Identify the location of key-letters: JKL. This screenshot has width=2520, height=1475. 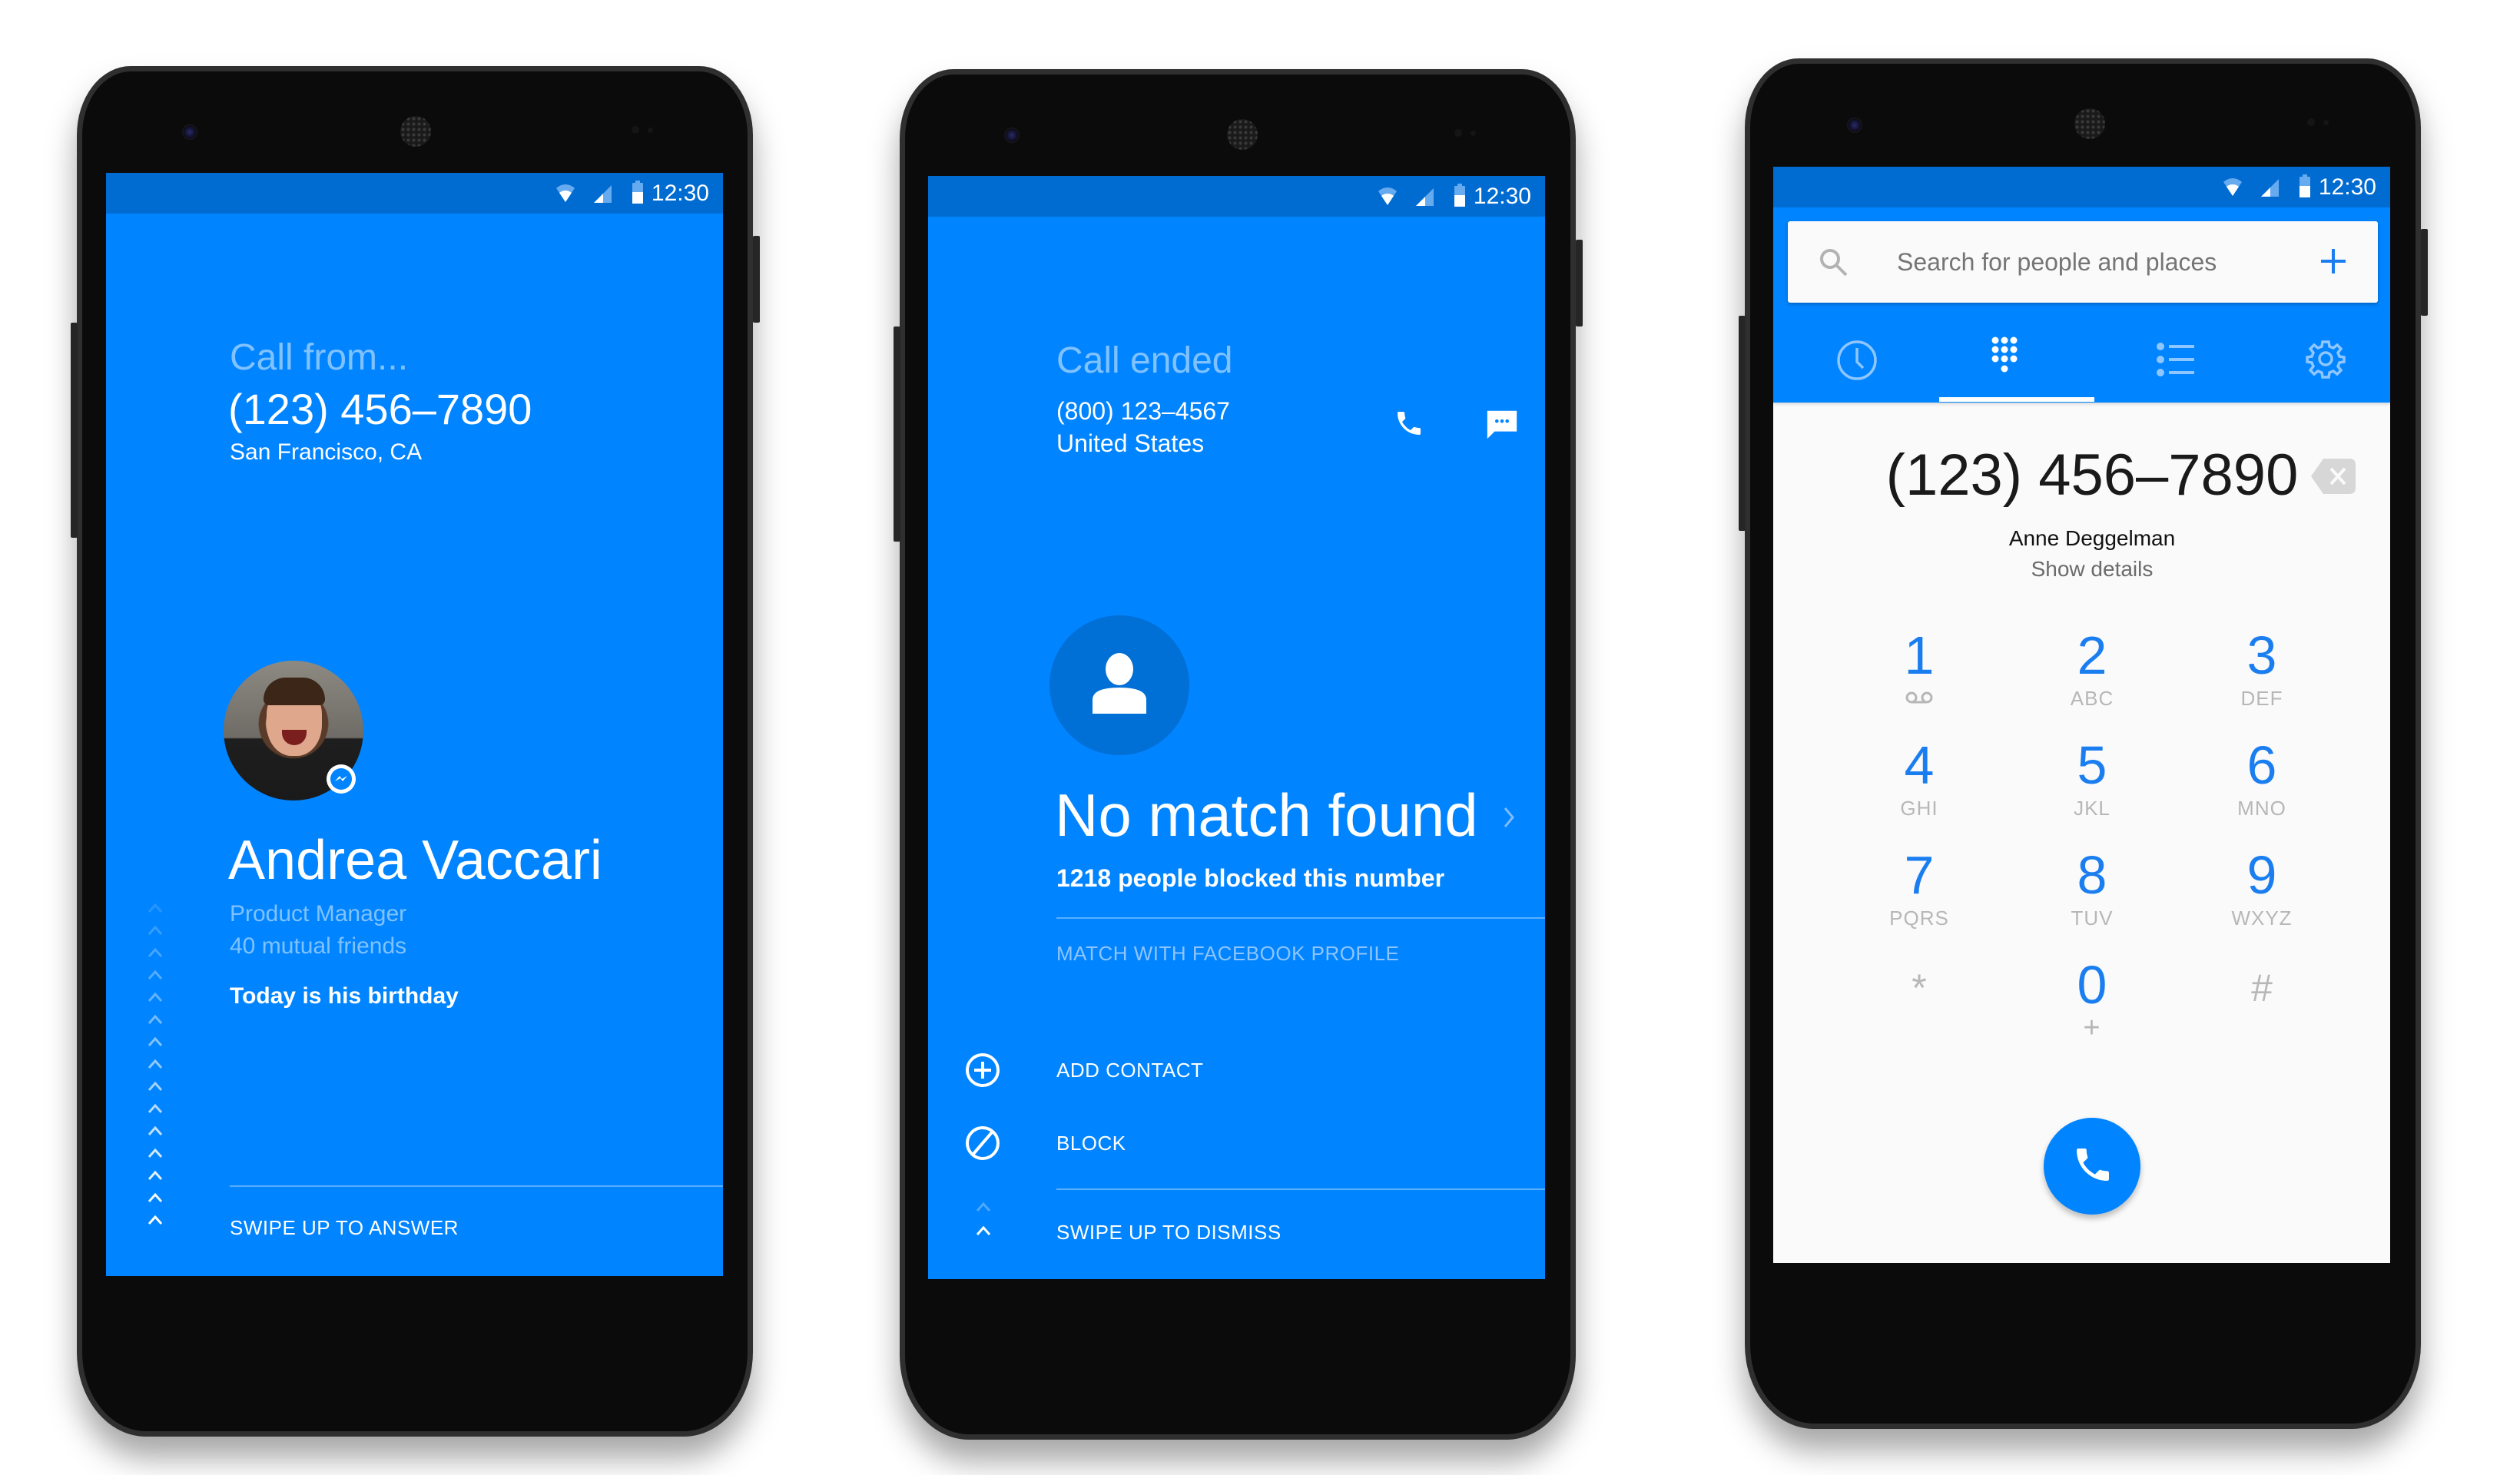
(2092, 808).